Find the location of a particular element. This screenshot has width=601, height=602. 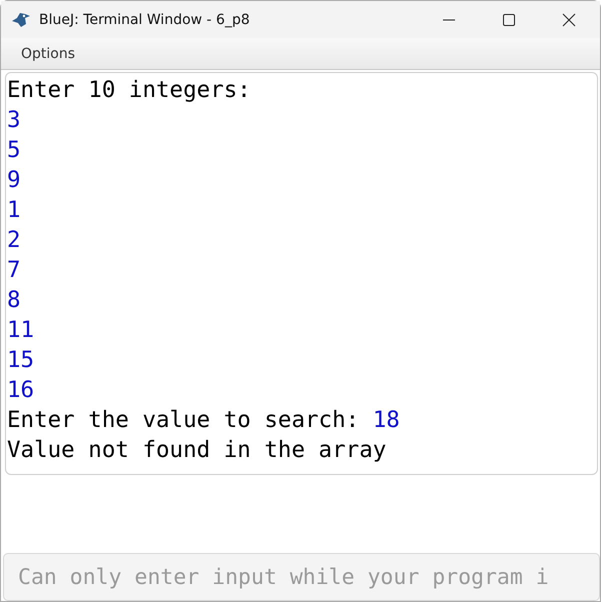

user-input-text: 11 is located at coordinates (20, 330).